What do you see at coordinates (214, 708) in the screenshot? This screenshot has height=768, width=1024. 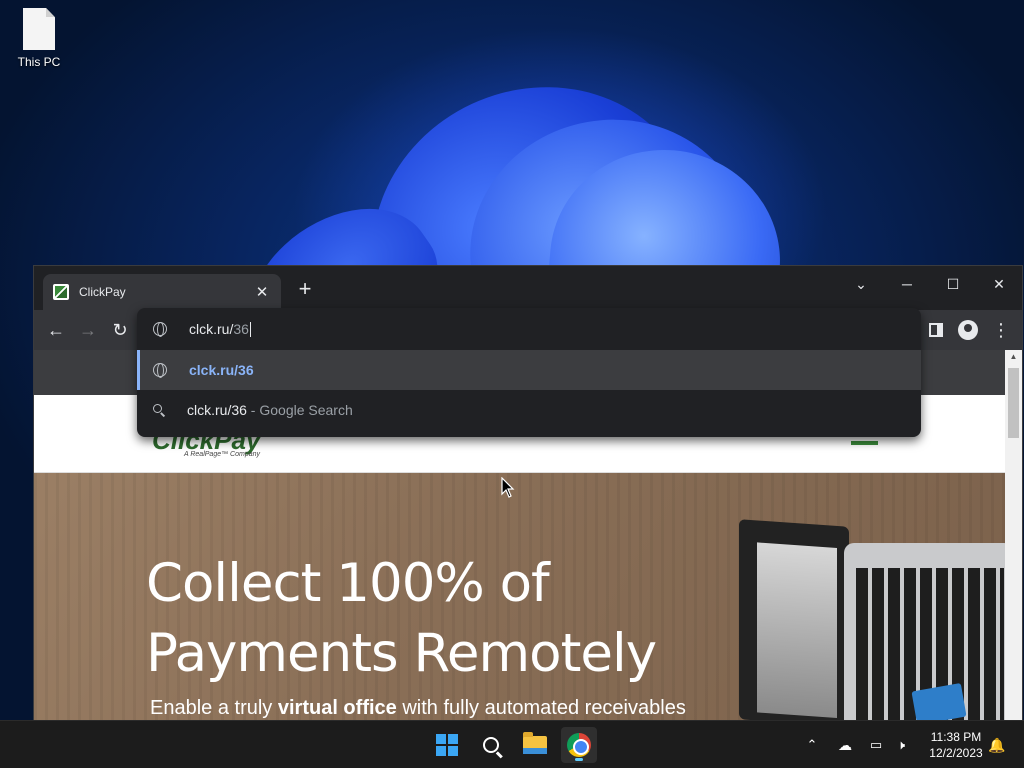 I see `hero-sub-start: Enable a truly` at bounding box center [214, 708].